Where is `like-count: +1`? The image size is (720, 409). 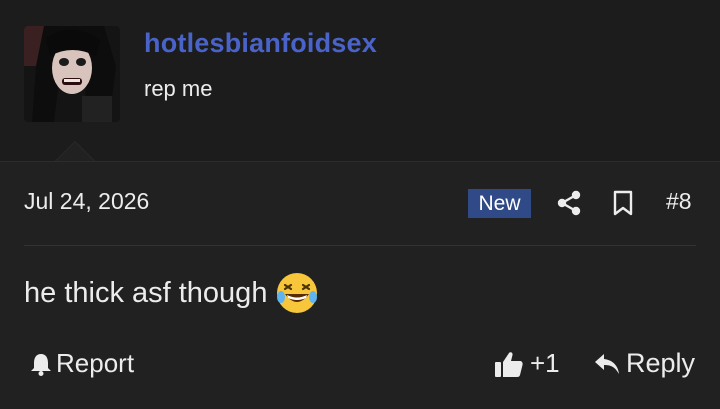 like-count: +1 is located at coordinates (545, 363).